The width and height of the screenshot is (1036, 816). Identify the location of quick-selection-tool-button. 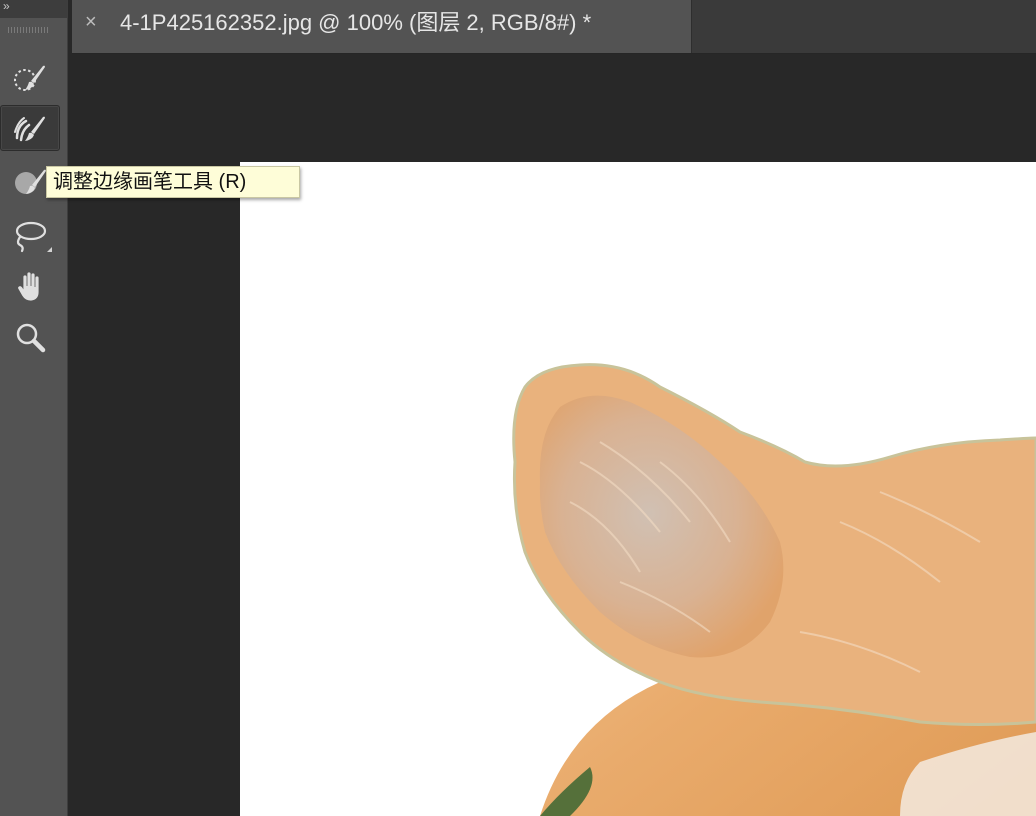
(30, 77).